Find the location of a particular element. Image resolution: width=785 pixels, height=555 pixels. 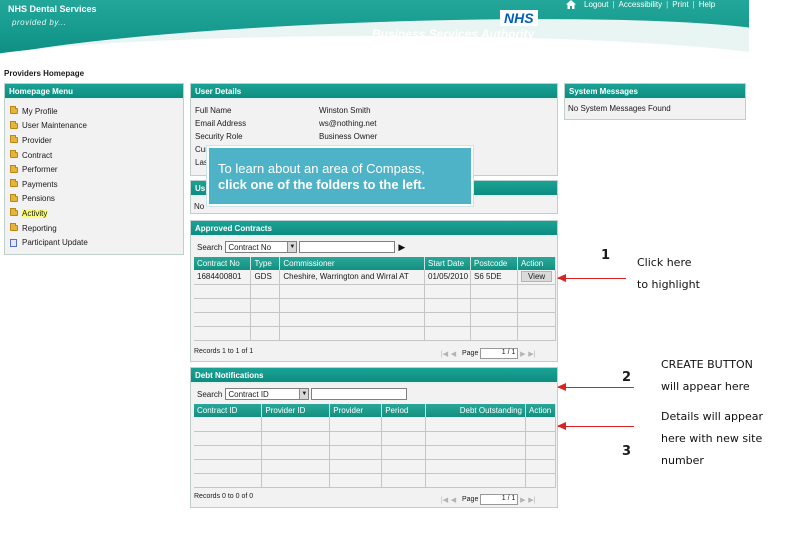

accessibility-link: Accessibility is located at coordinates (641, 4).